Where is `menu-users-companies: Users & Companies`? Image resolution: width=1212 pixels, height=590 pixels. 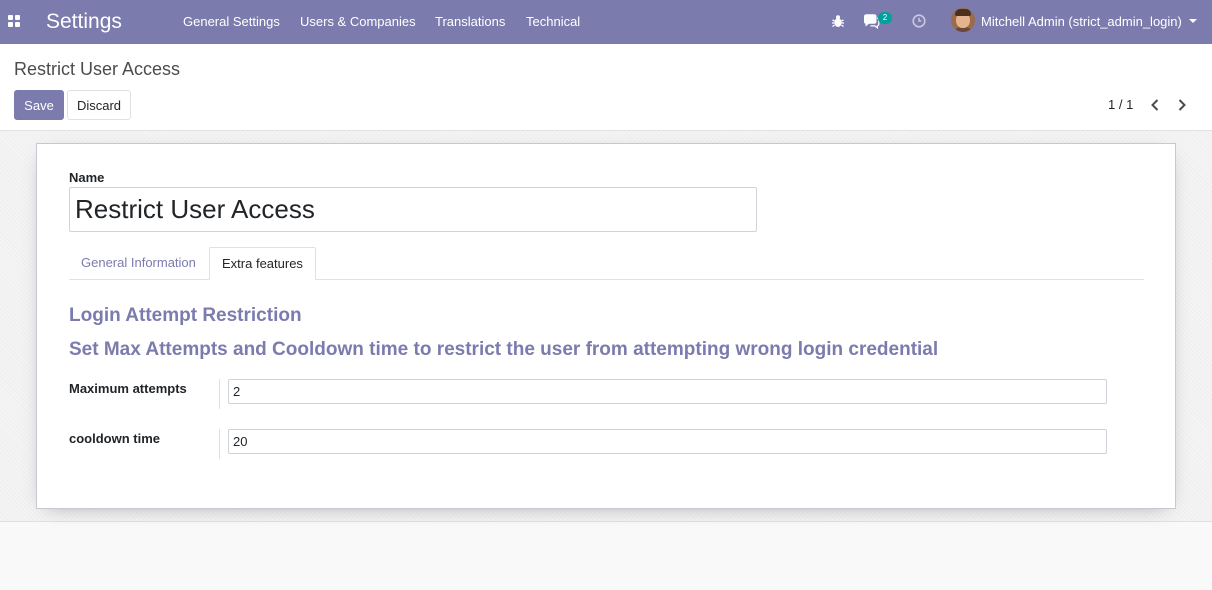 menu-users-companies: Users & Companies is located at coordinates (358, 22).